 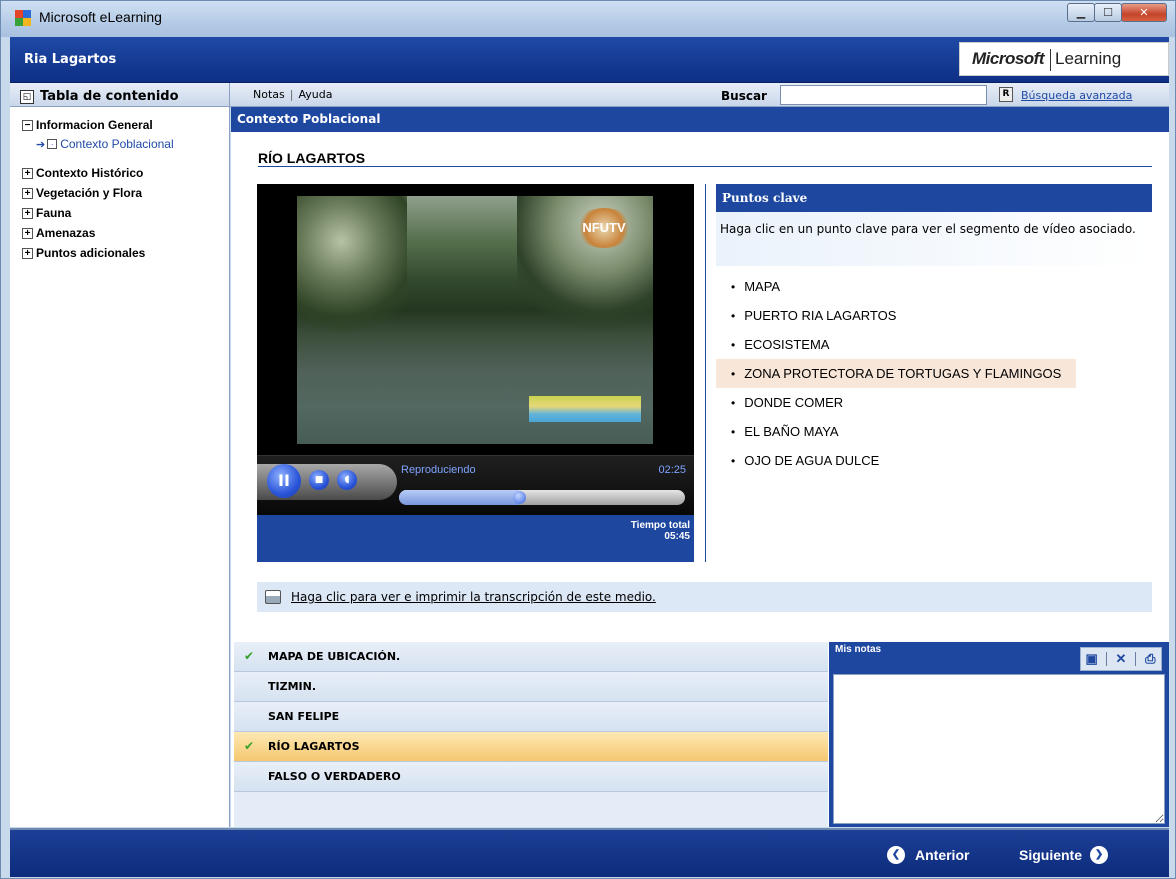 I want to click on key-point-item: ECOSISTEMA, so click(x=896, y=344).